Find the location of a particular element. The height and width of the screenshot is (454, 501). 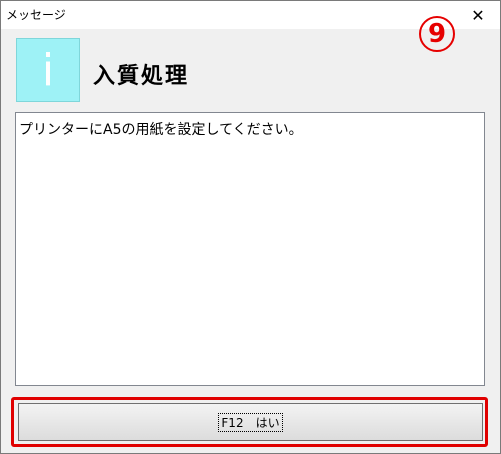

close-button: ✕ is located at coordinates (478, 15).